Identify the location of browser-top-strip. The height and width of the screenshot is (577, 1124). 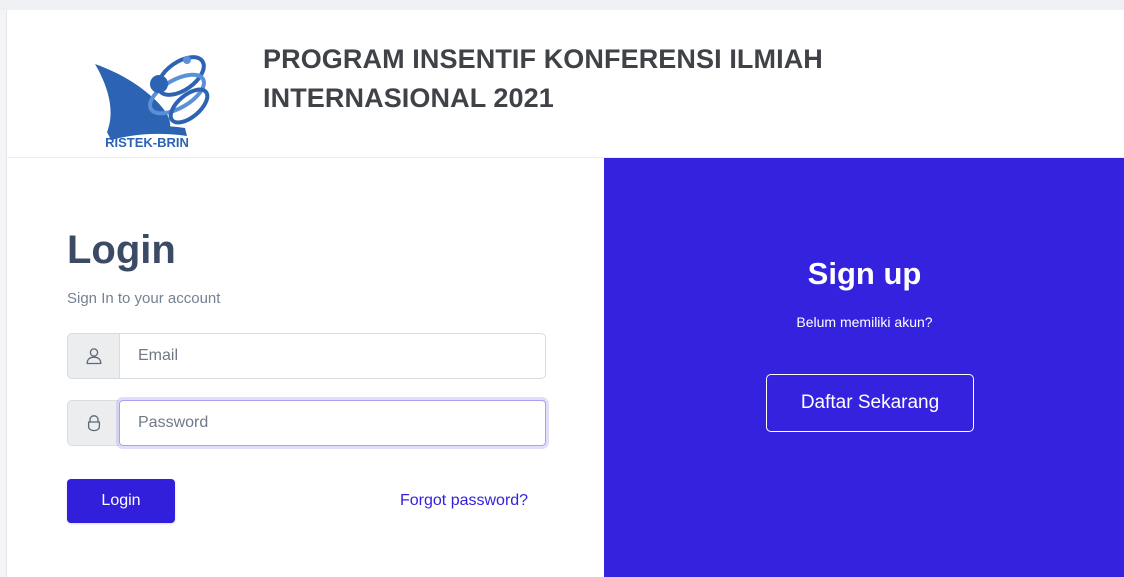
(562, 5).